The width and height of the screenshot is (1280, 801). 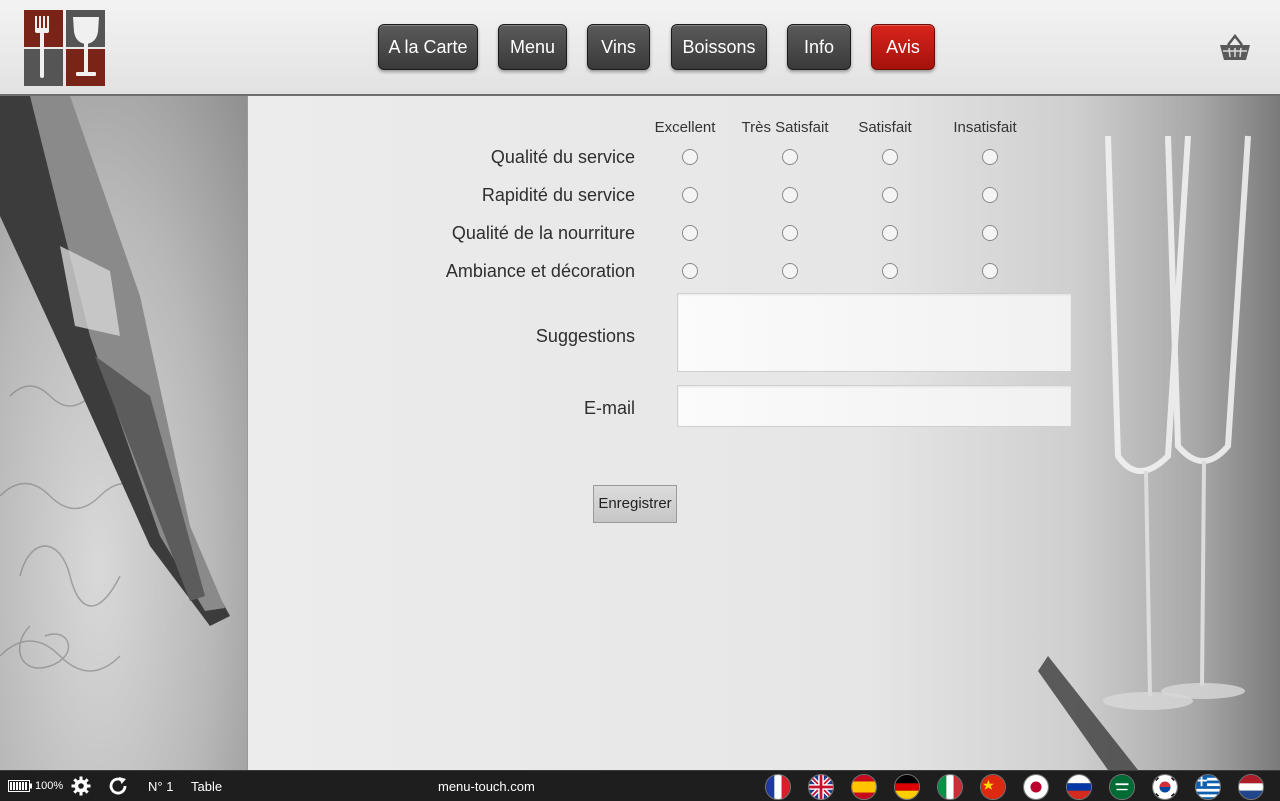 I want to click on save-button: Enregistrer, so click(x=635, y=504).